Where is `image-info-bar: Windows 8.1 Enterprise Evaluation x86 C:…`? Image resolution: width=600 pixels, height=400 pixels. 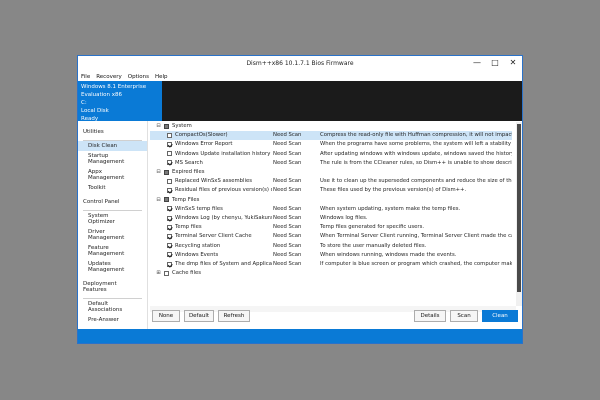 image-info-bar: Windows 8.1 Enterprise Evaluation x86 C:… is located at coordinates (300, 101).